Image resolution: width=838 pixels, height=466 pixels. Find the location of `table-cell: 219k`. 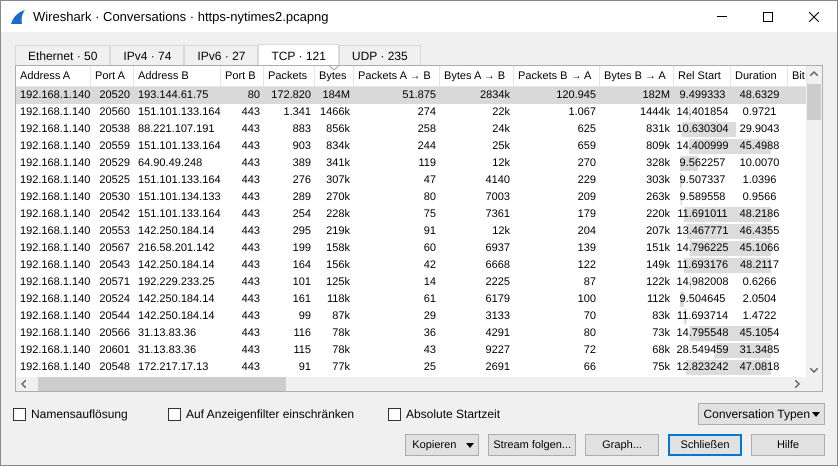

table-cell: 219k is located at coordinates (338, 231).